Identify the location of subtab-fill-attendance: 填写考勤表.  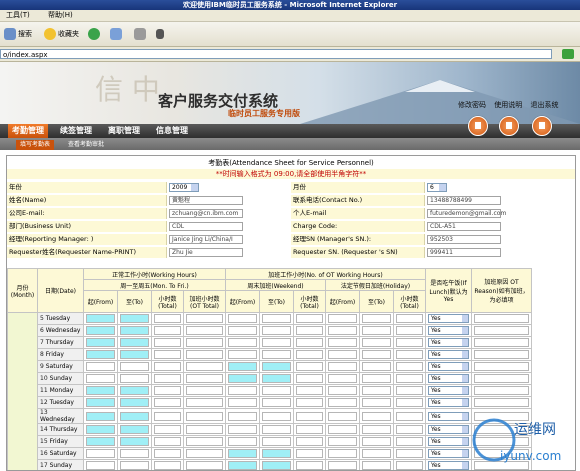
(35, 145).